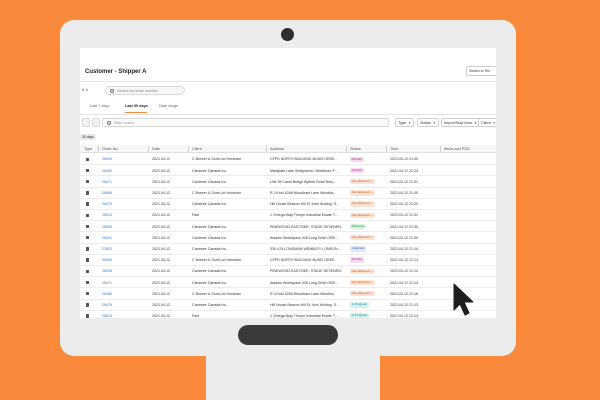  Describe the element at coordinates (85, 89) in the screenshot. I see `view-selector: 8 ∨` at that location.